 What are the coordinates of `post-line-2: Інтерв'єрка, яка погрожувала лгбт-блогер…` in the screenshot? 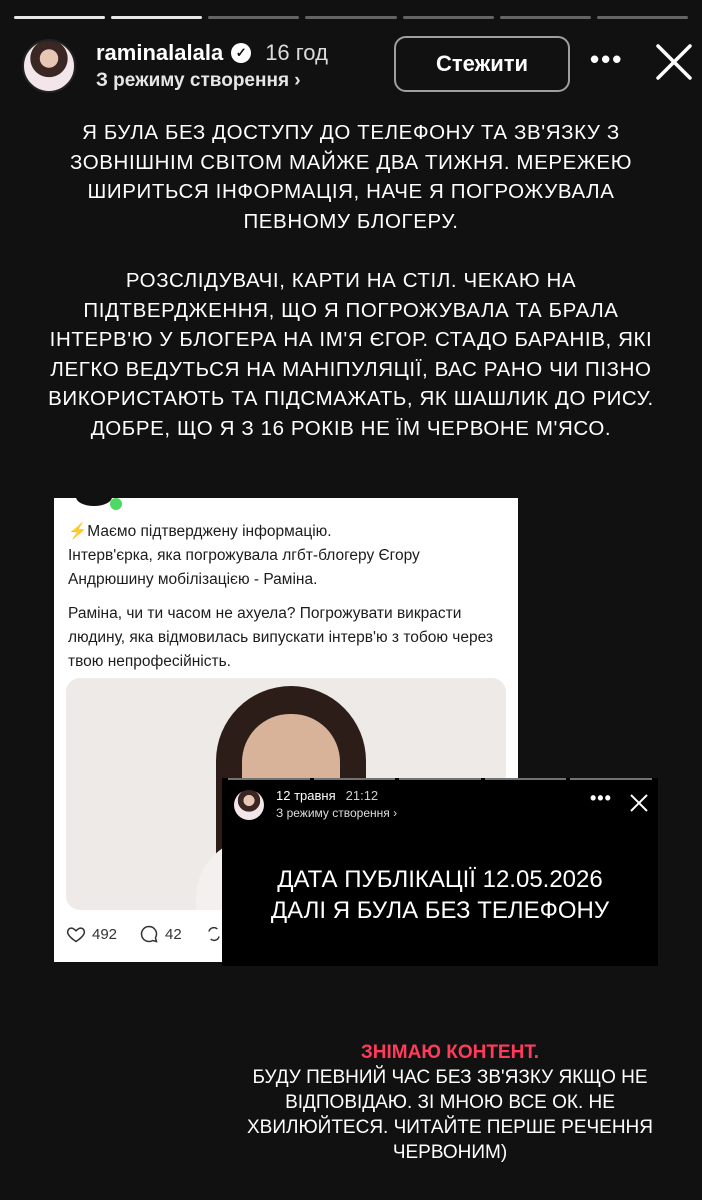 It's located at (244, 567).